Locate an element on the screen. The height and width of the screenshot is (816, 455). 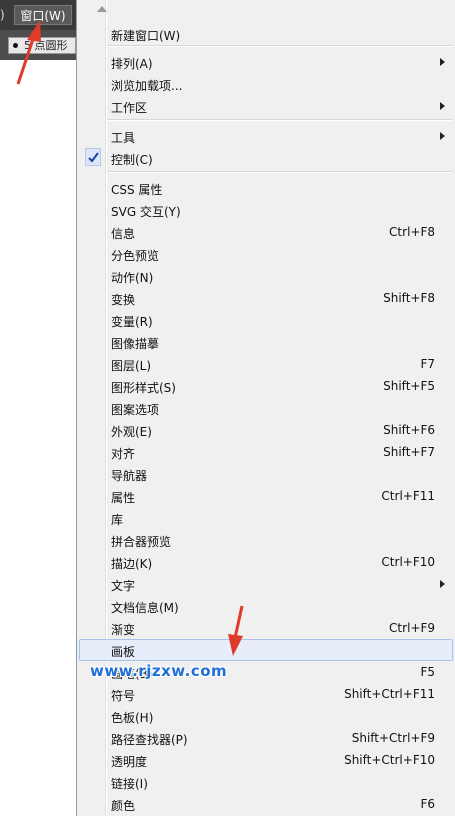
menu-item-工作区: 工作区 is located at coordinates (266, 106).